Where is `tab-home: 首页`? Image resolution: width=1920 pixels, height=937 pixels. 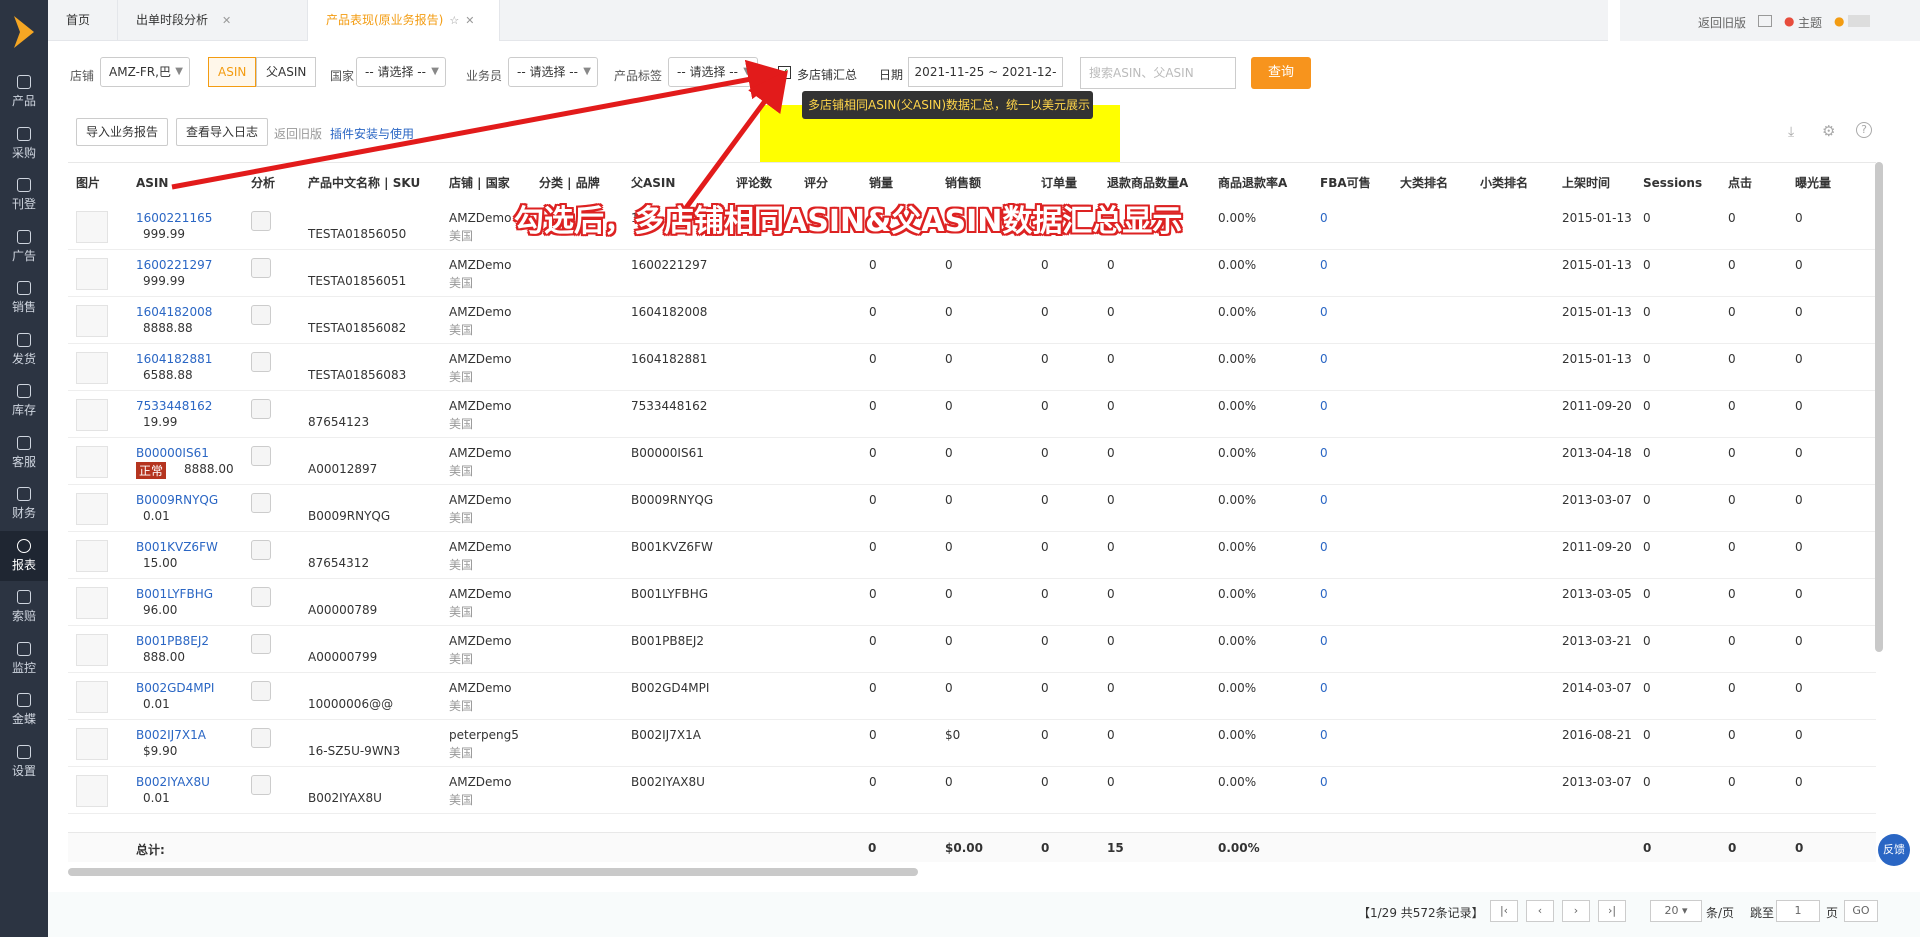 tab-home: 首页 is located at coordinates (83, 20).